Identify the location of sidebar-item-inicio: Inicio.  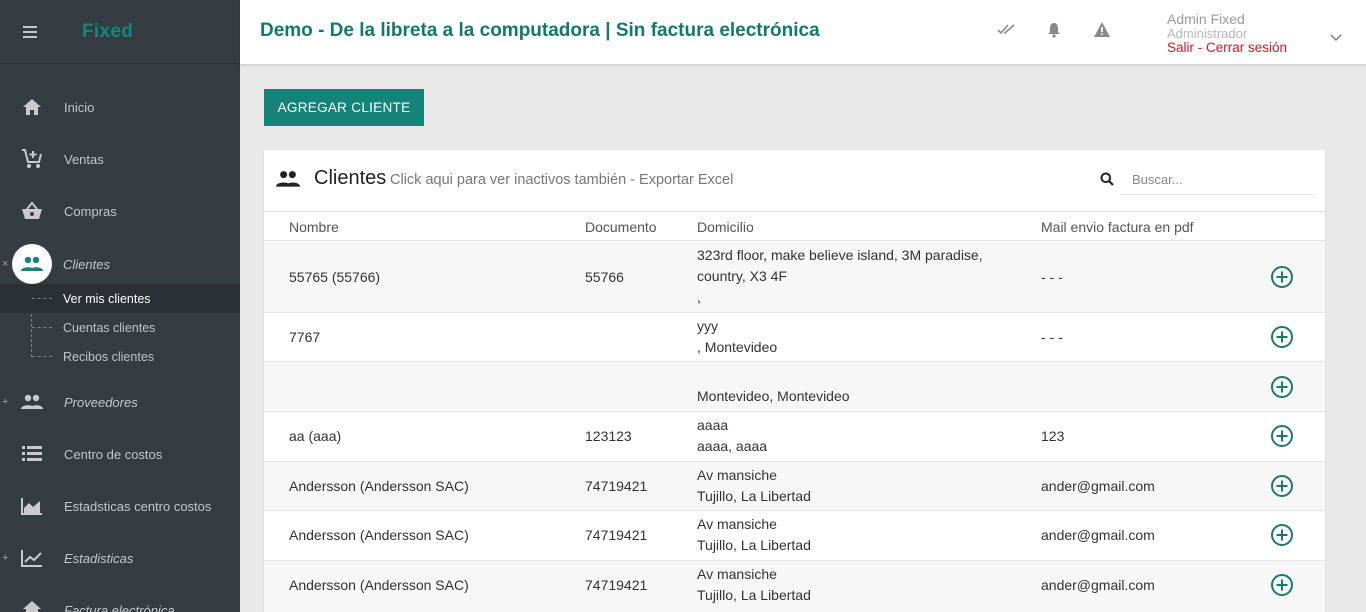
(120, 107).